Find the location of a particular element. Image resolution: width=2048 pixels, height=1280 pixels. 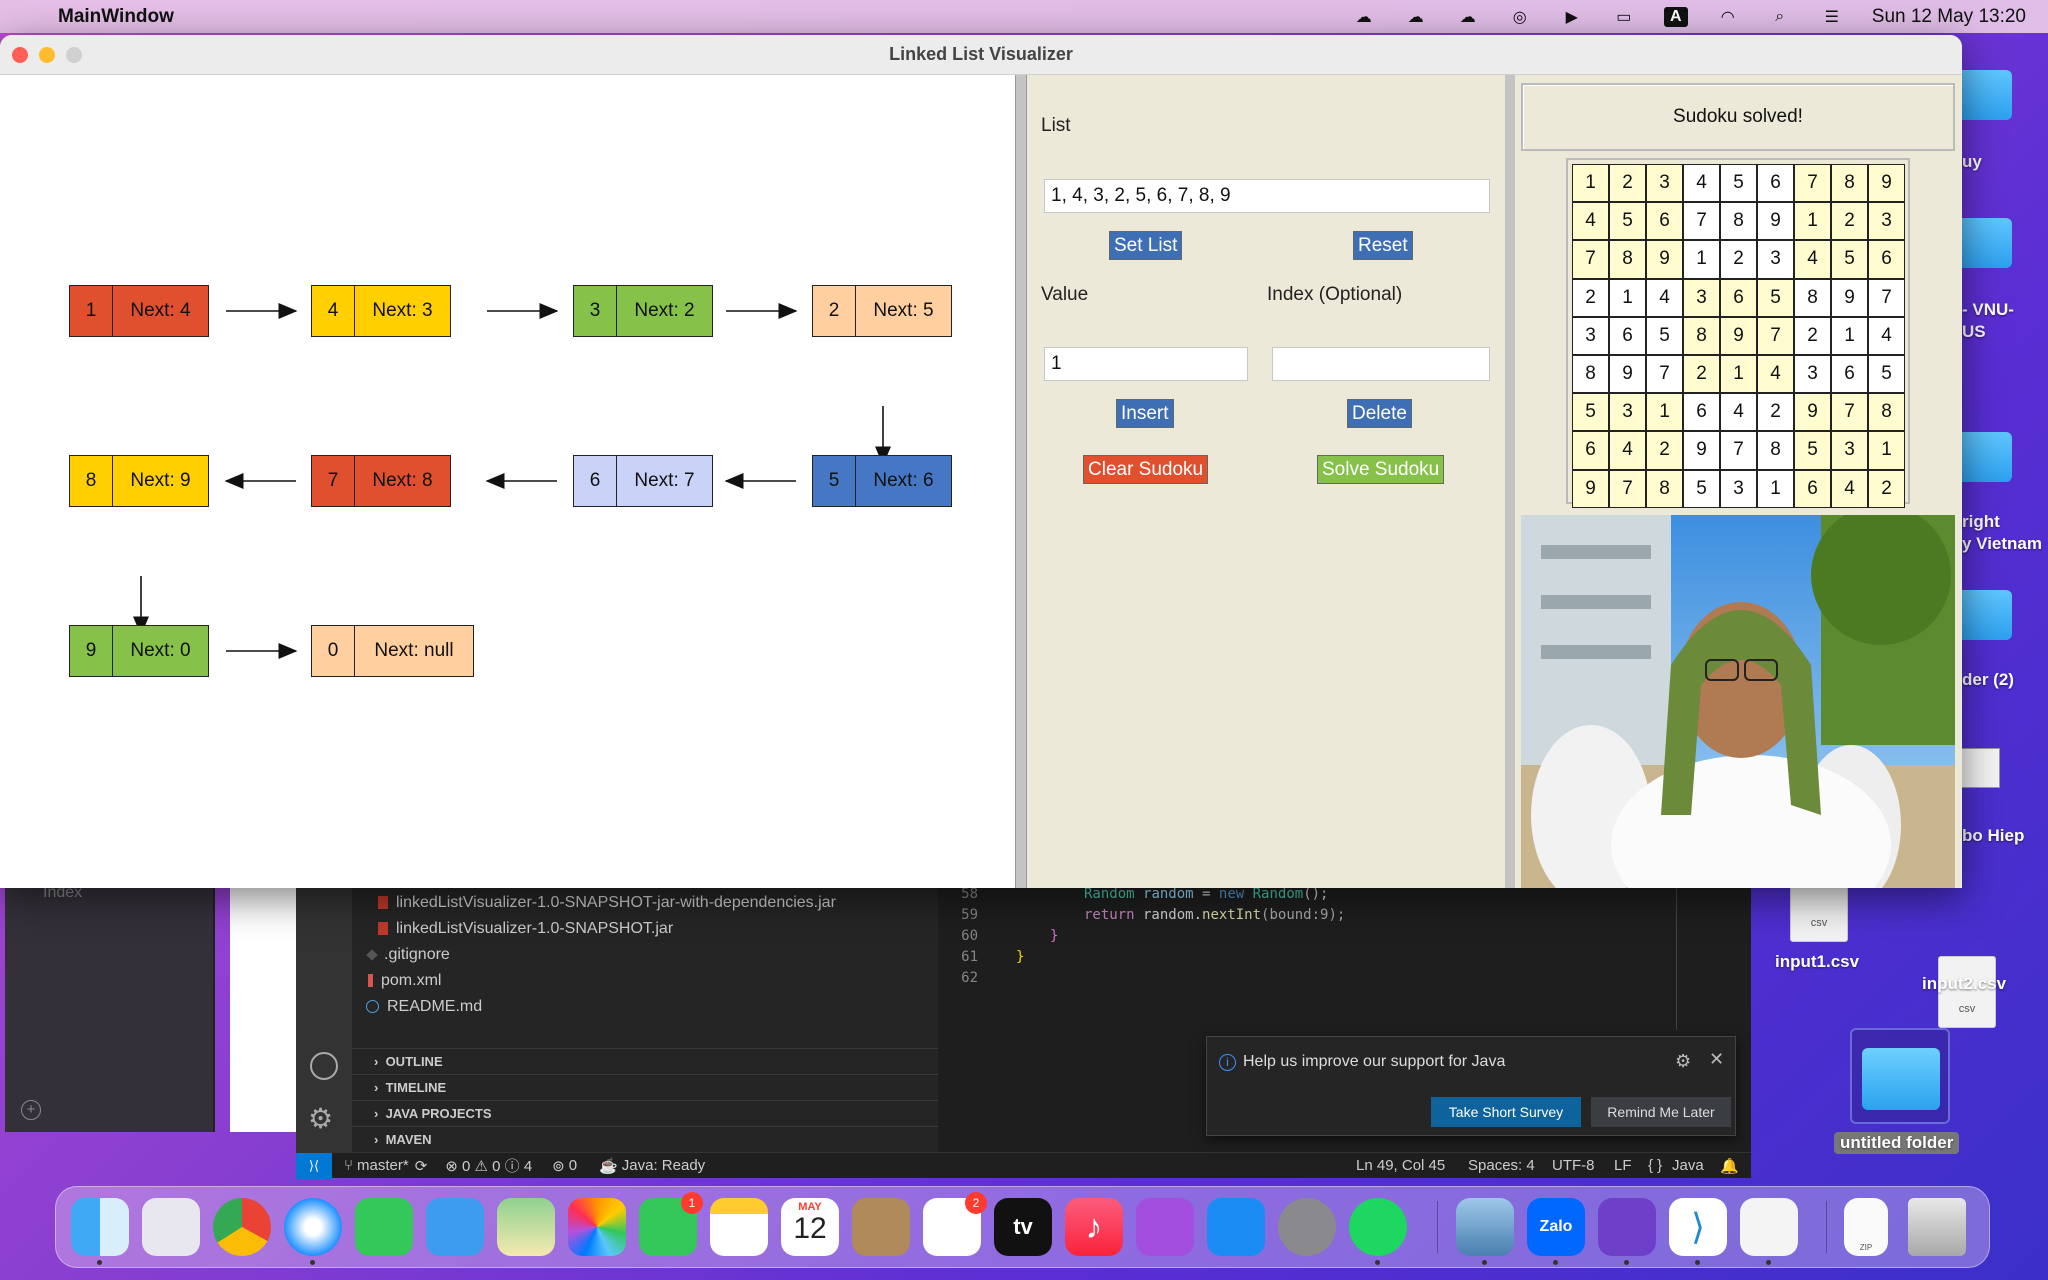

music-icon: ♪ is located at coordinates (1094, 1227).